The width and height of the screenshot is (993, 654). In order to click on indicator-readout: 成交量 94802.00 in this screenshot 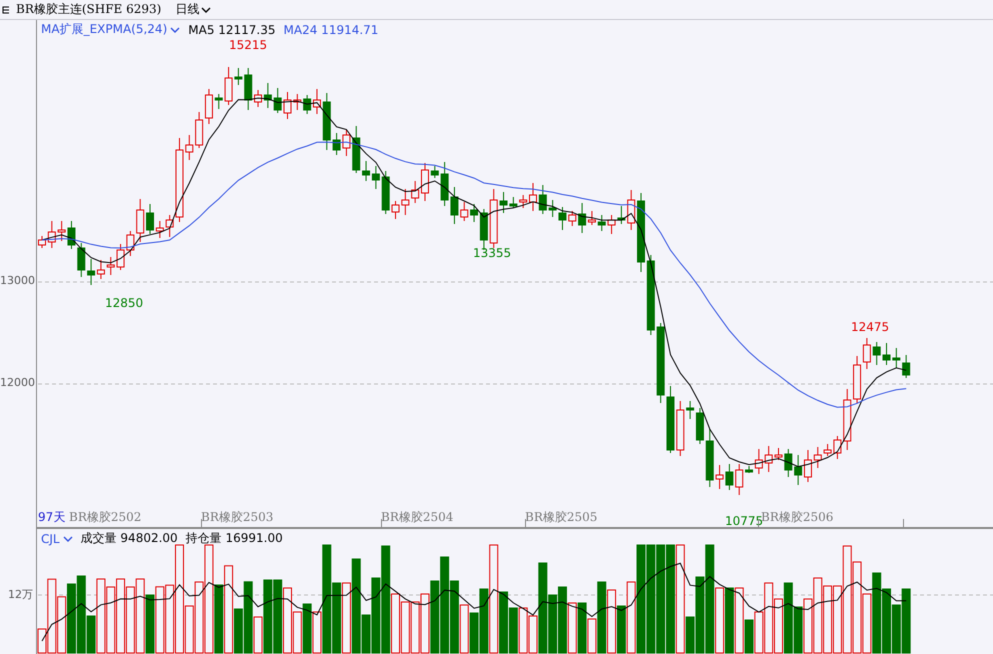, I will do `click(129, 538)`.